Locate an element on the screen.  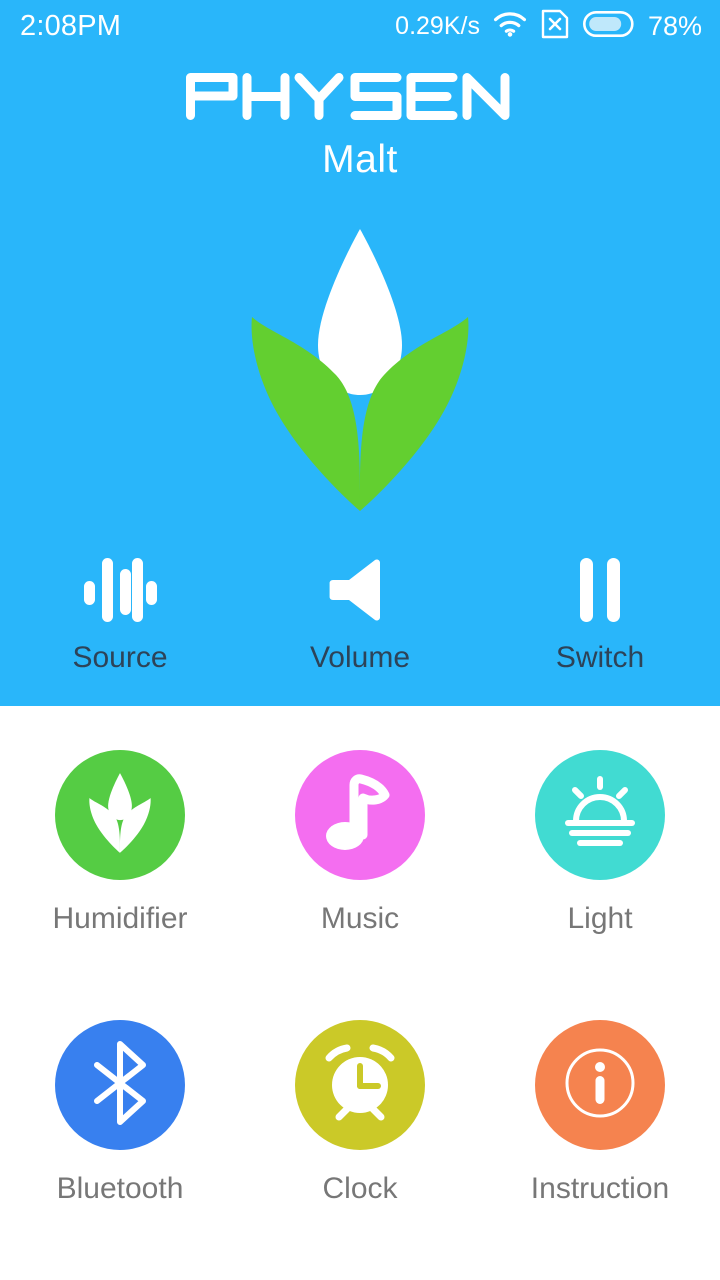
music-note-icon is located at coordinates (360, 815).